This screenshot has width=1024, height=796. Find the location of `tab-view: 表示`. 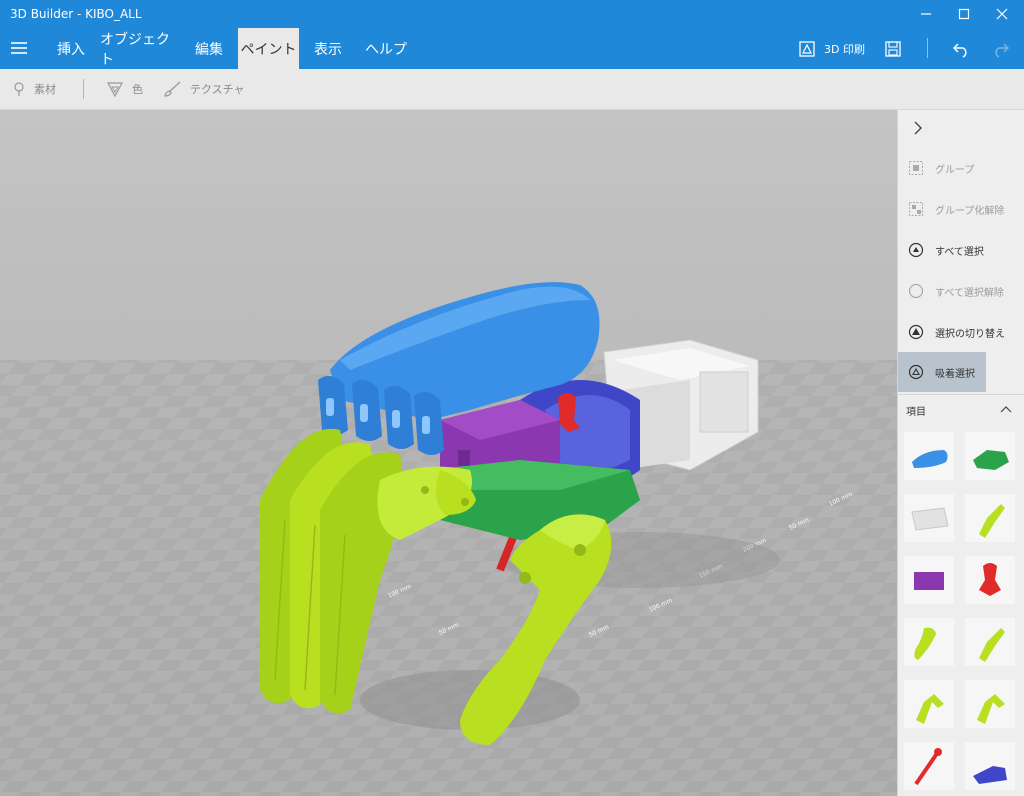

tab-view: 表示 is located at coordinates (328, 48).